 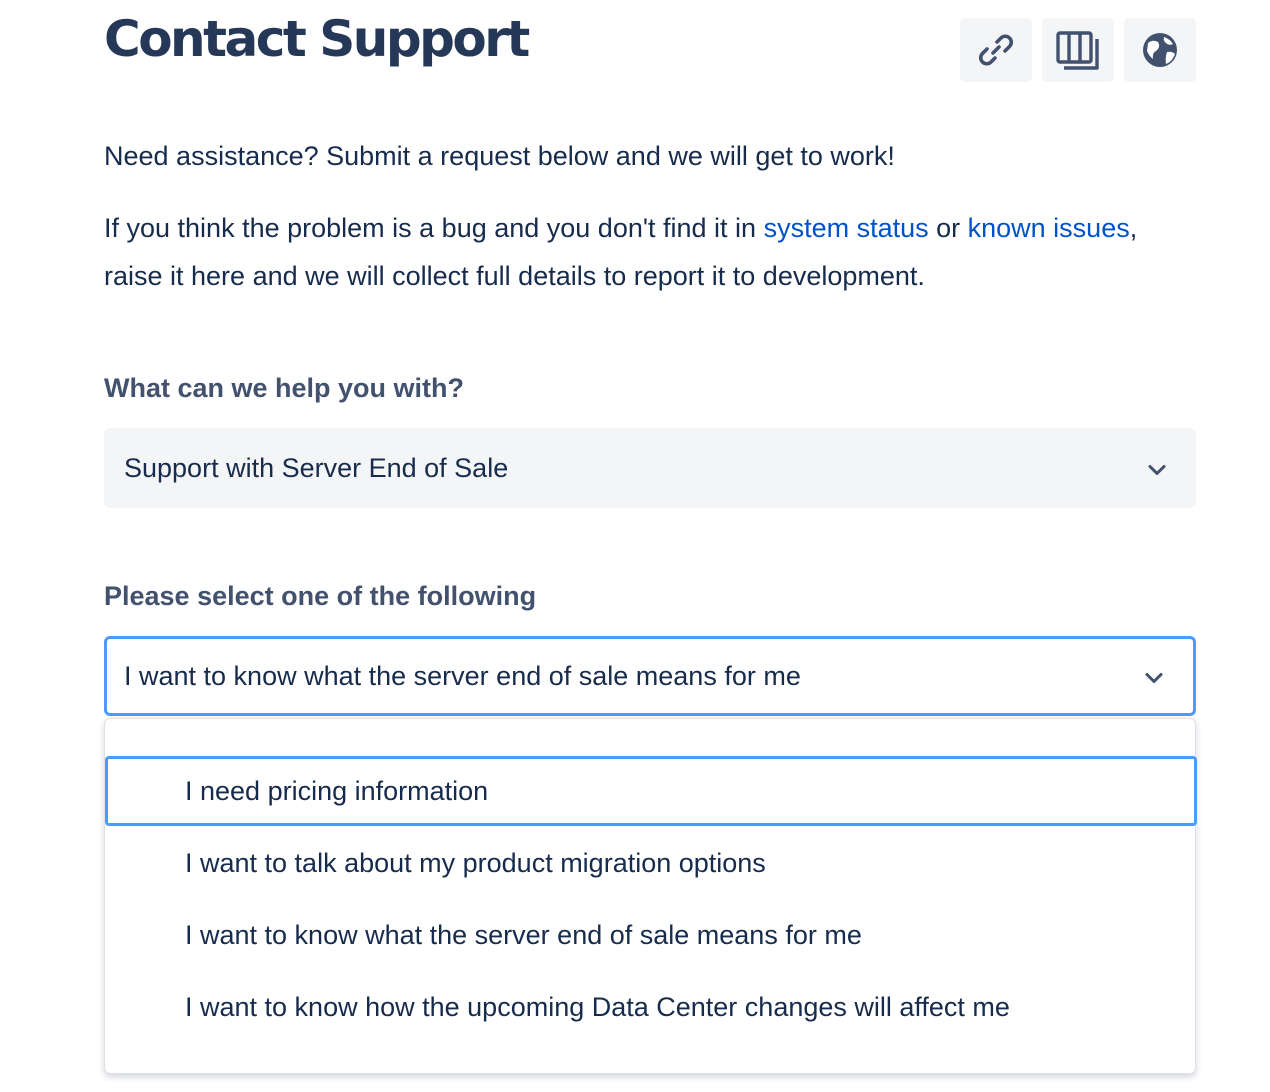 I want to click on columns-button, so click(x=1078, y=50).